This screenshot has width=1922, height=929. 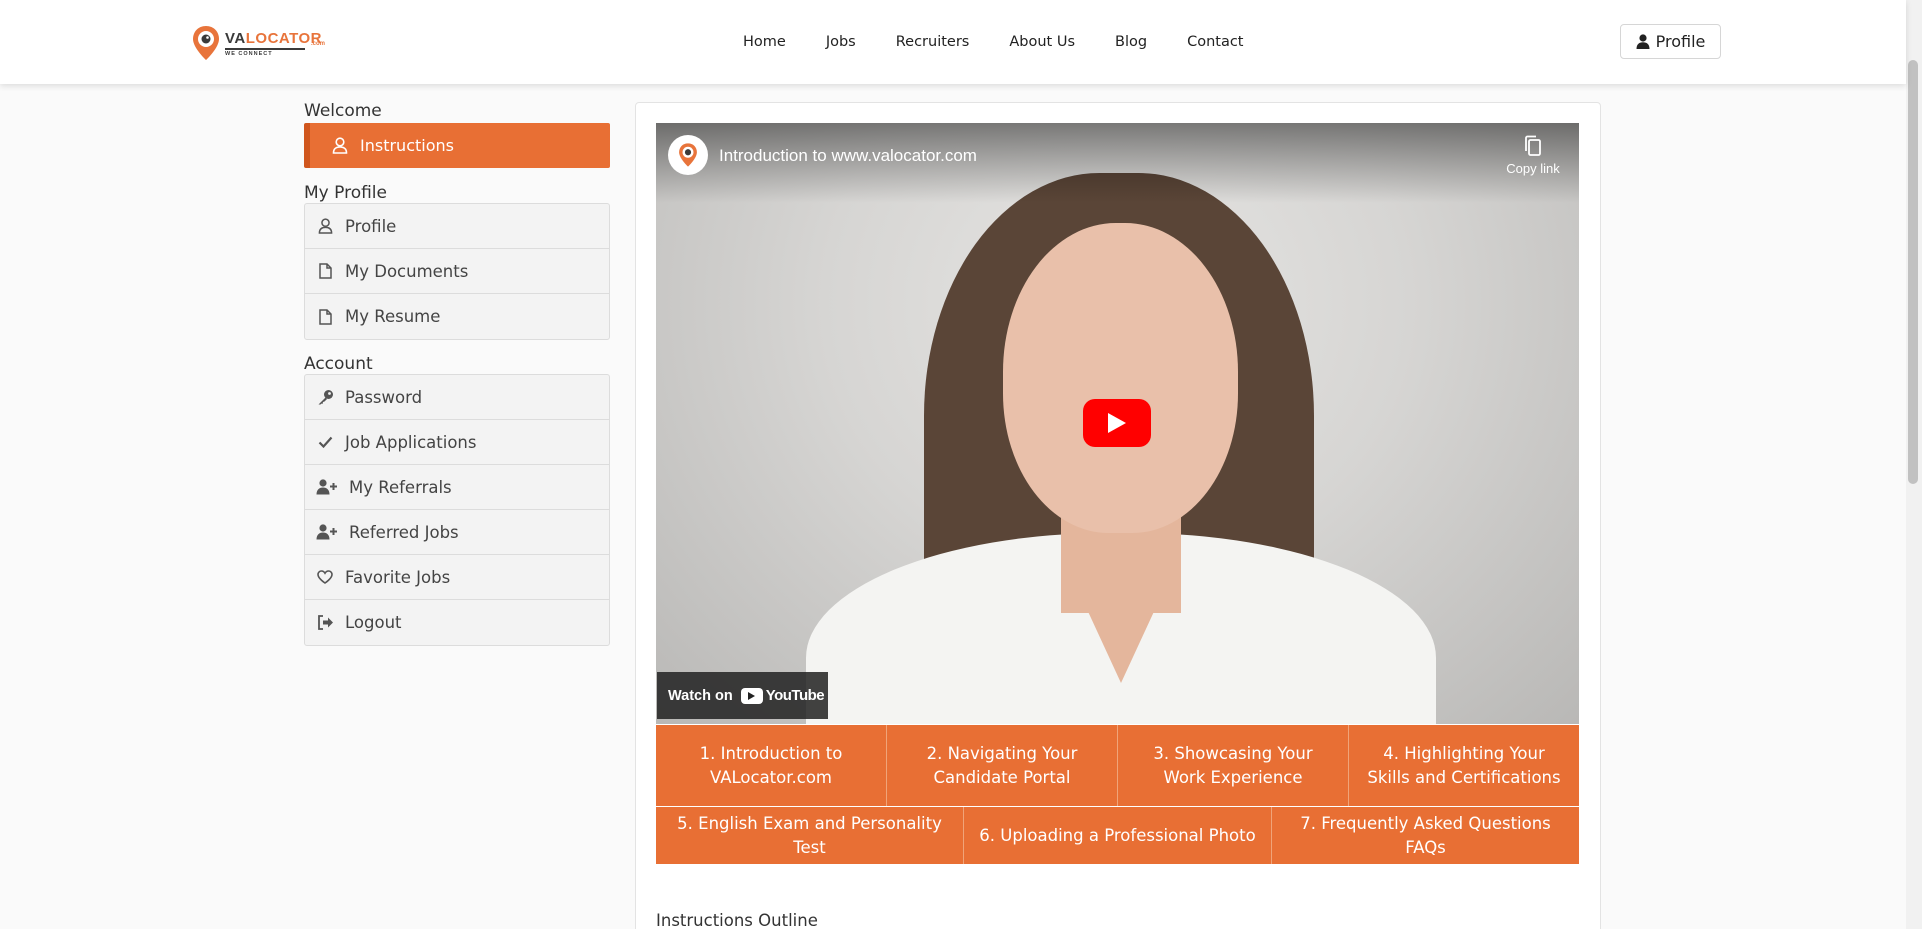 I want to click on sidebar-item-label: Password, so click(x=384, y=397).